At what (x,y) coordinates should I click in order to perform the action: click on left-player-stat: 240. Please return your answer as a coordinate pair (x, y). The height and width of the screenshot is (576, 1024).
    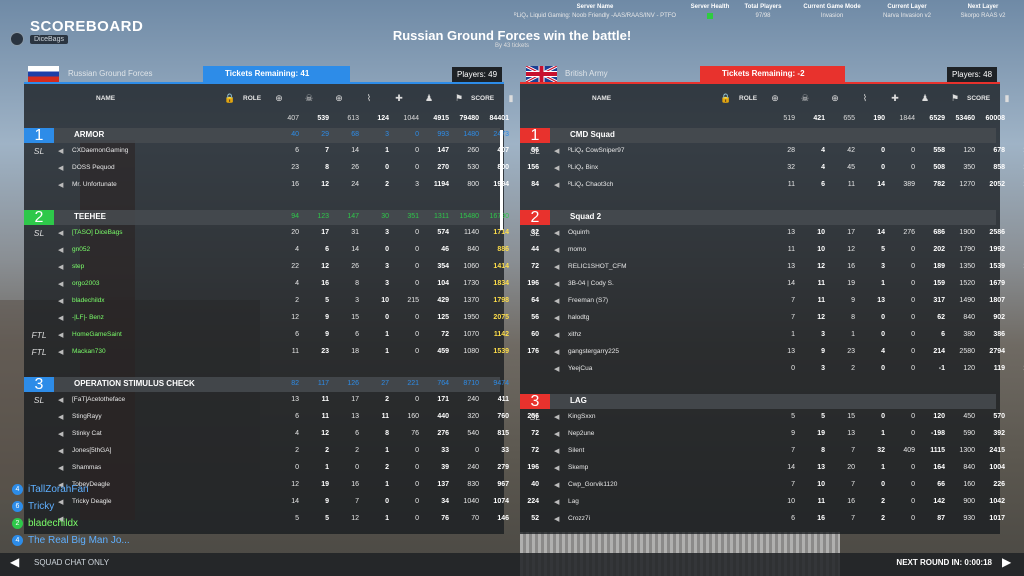
    Looking at the image, I should click on (473, 467).